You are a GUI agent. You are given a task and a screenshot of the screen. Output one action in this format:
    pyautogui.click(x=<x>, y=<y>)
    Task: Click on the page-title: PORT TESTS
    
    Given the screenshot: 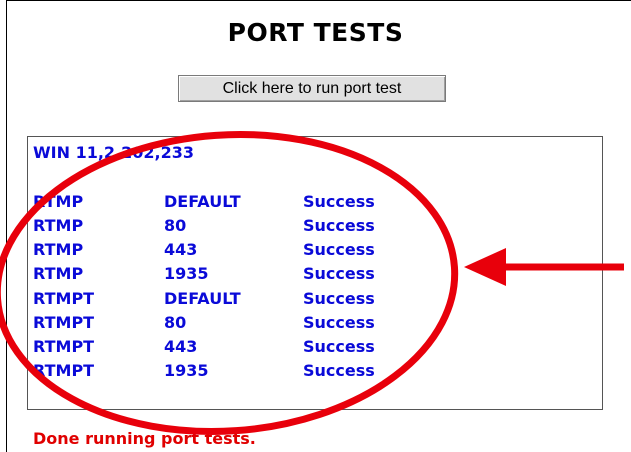 What is the action you would take?
    pyautogui.click(x=315, y=32)
    